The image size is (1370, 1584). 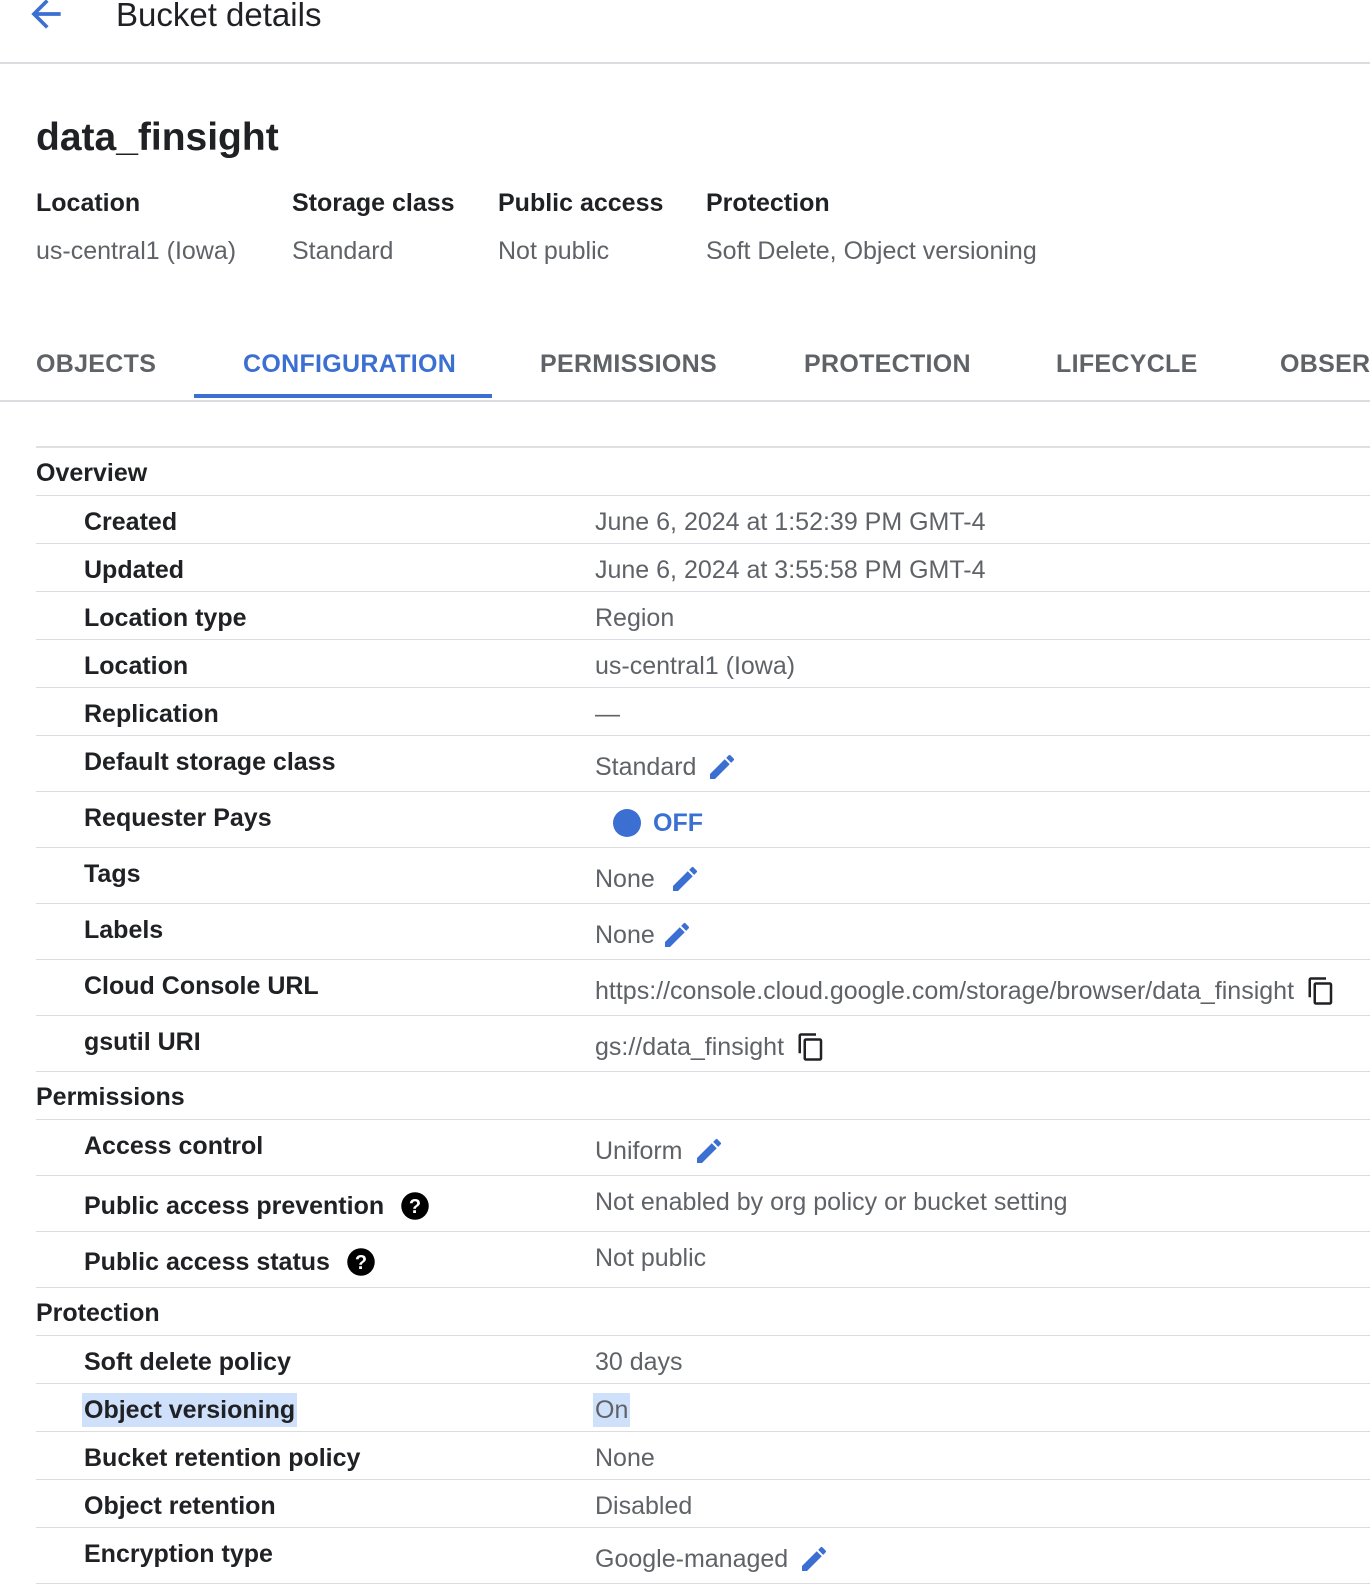 I want to click on row-labels: Labels None, so click(x=703, y=932).